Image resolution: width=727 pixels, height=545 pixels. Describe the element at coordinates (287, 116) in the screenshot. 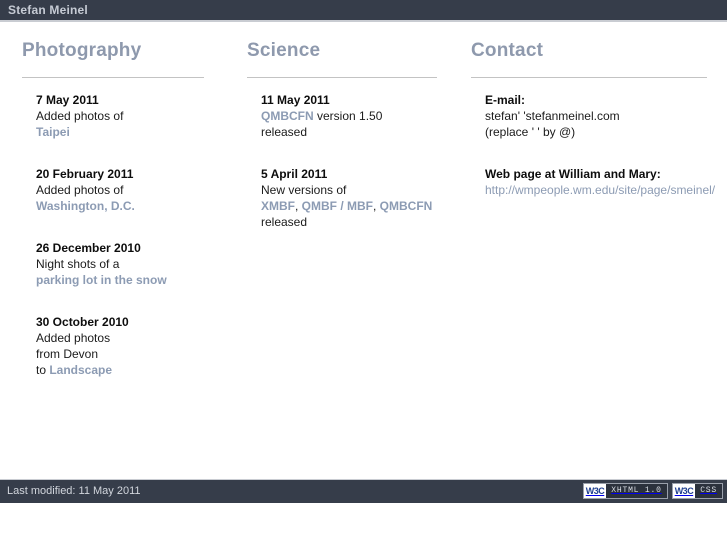

I see `link-qmbcfn: QMBCFN` at that location.